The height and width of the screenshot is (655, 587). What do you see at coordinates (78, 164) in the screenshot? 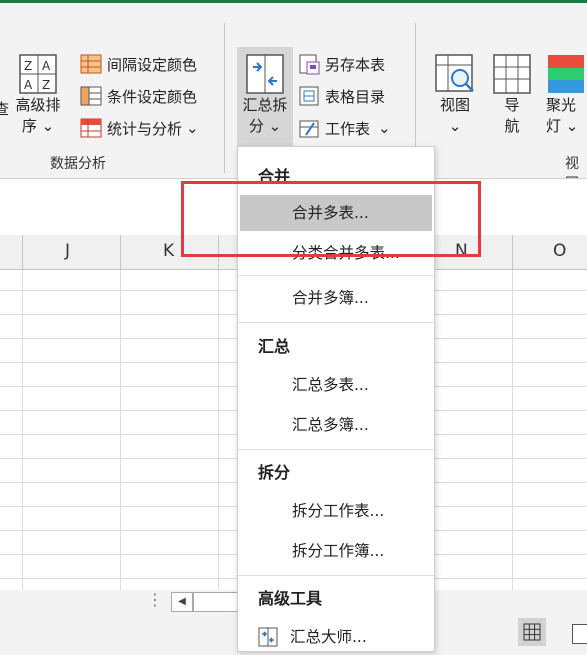
I see `group-label-data-analysis: 数据分析` at bounding box center [78, 164].